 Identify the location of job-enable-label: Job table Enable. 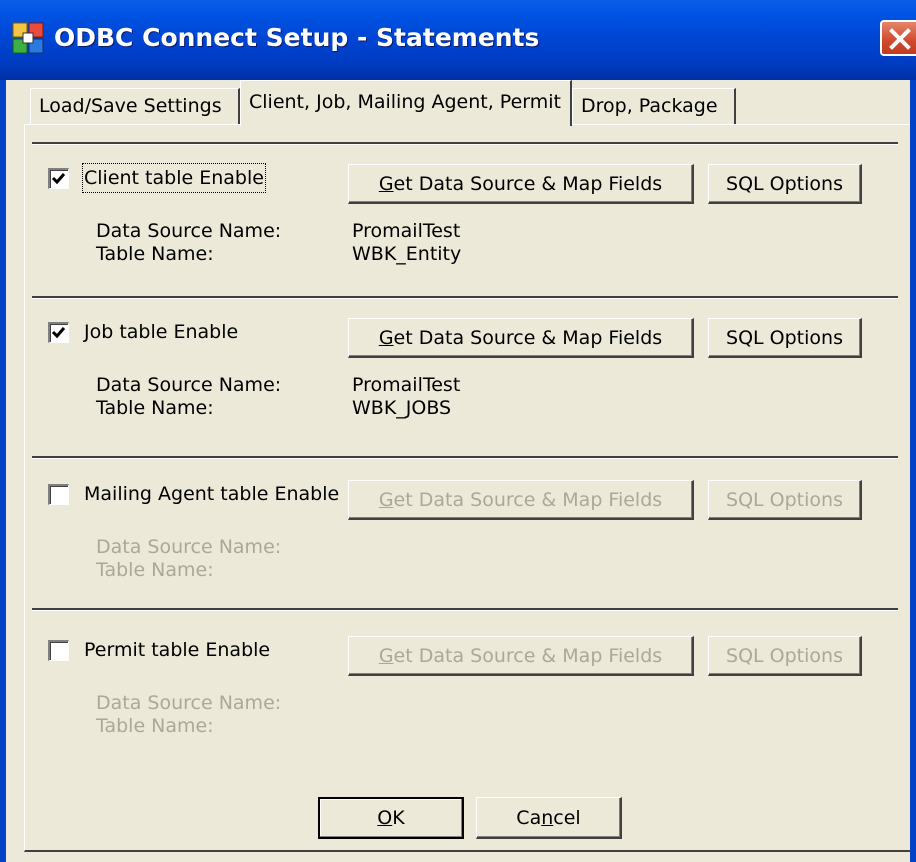
(161, 332).